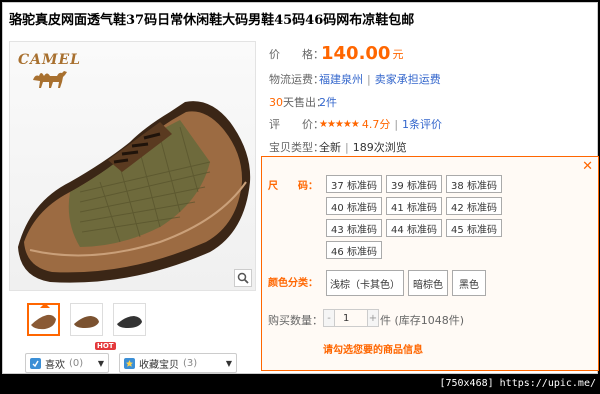  I want to click on magnifier-icon, so click(243, 278).